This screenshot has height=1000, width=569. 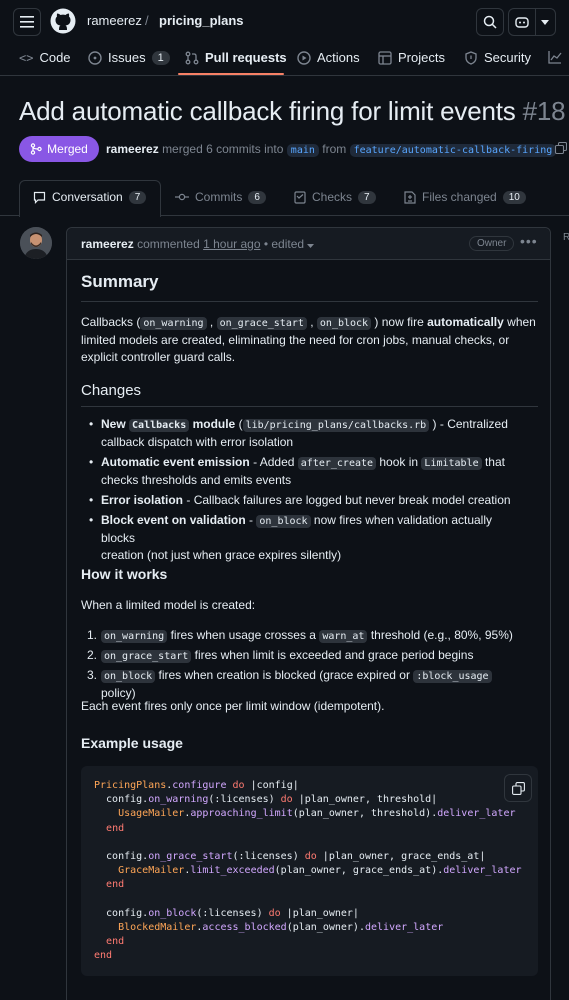 I want to click on nav-pull-requests-label: Pull requests, so click(x=246, y=57).